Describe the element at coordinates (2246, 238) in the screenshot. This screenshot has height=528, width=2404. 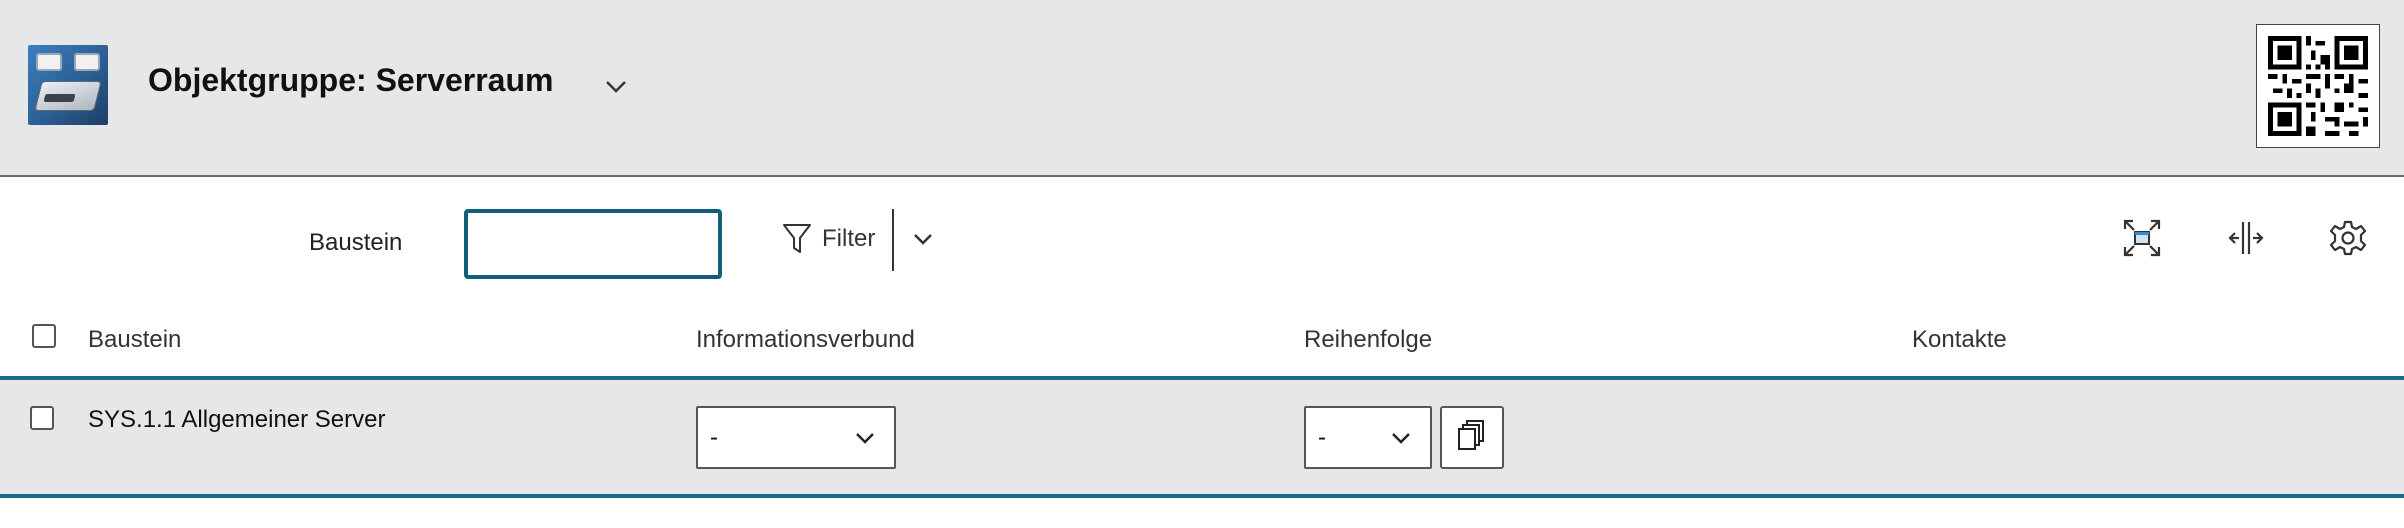
I see `resize-columns-icon` at that location.